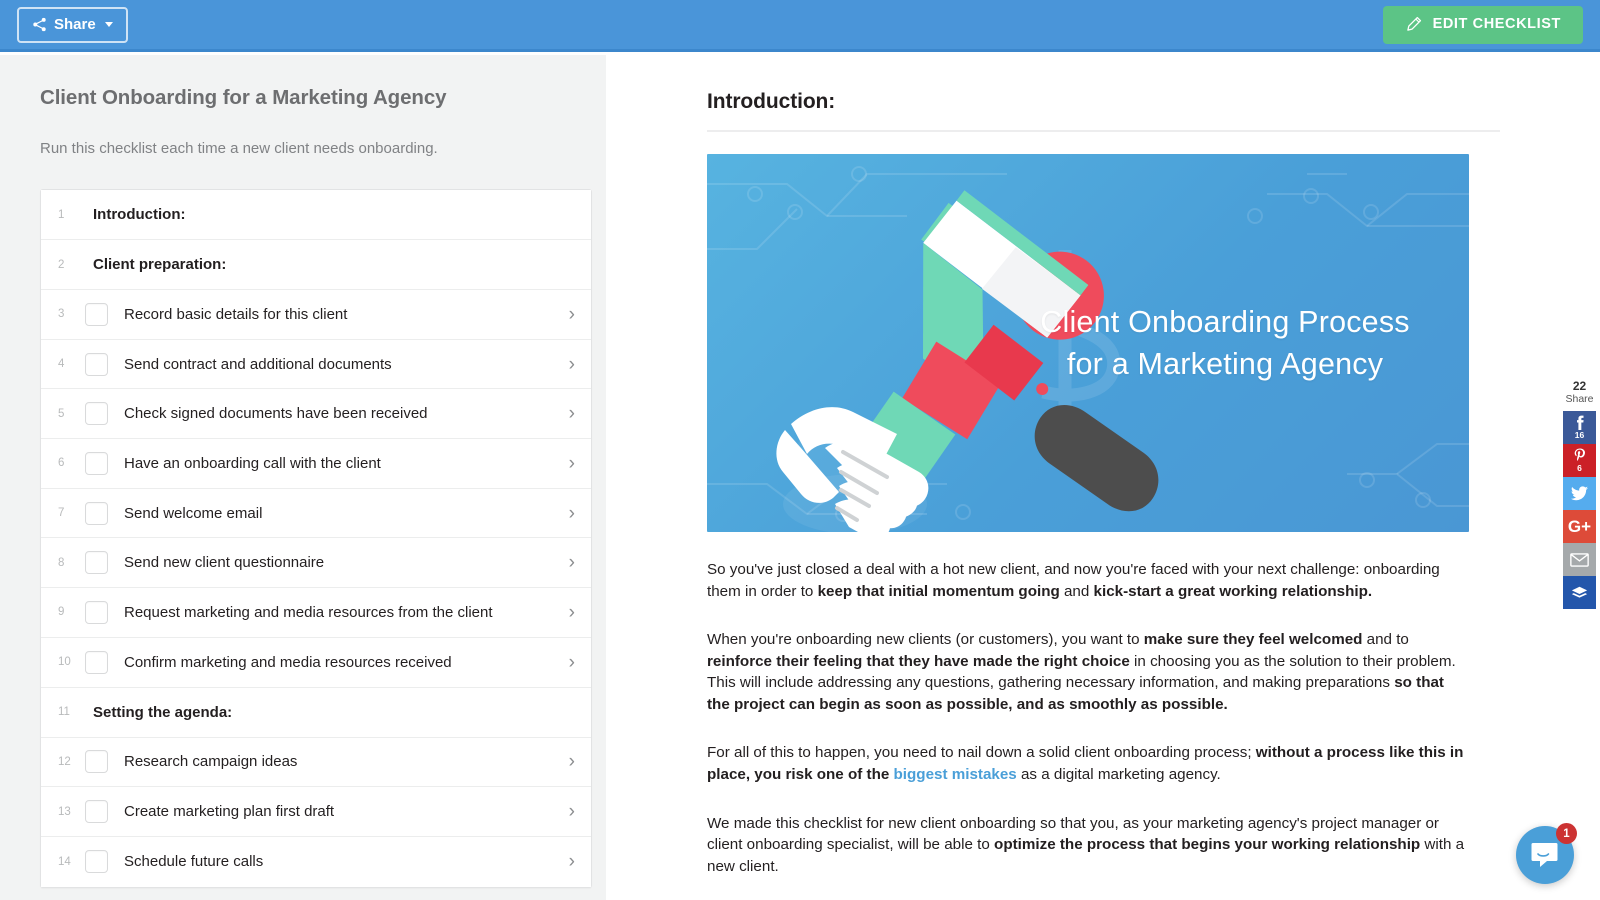  I want to click on p3-text-c: as a digital marketing agency., so click(1118, 775).